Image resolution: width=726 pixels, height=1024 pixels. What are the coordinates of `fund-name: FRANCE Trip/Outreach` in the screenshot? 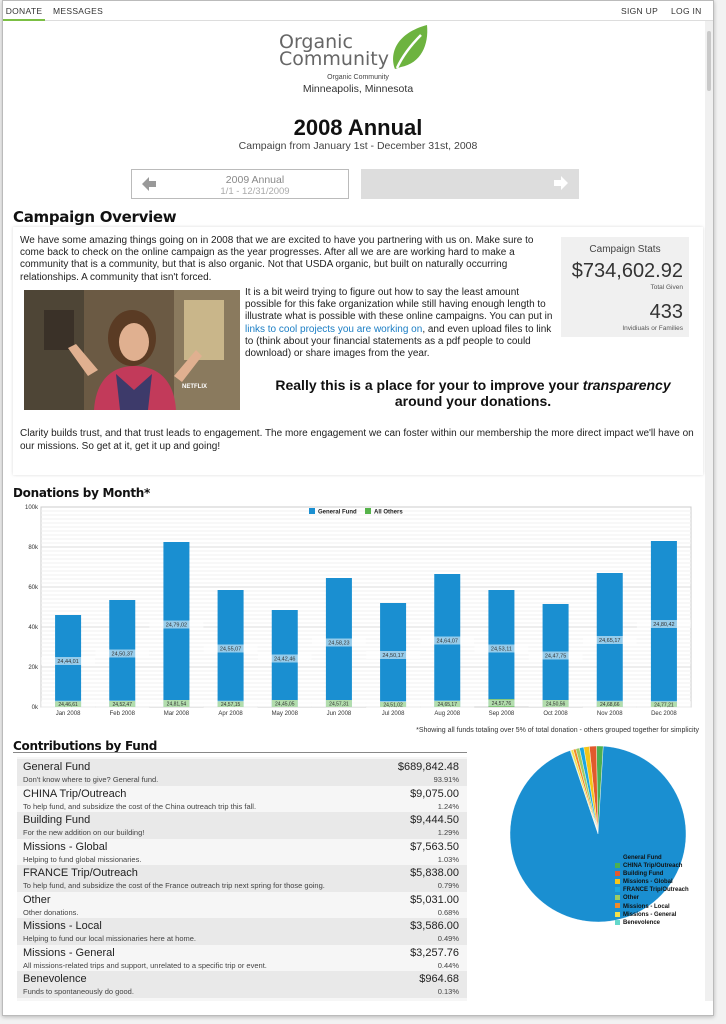 It's located at (80, 873).